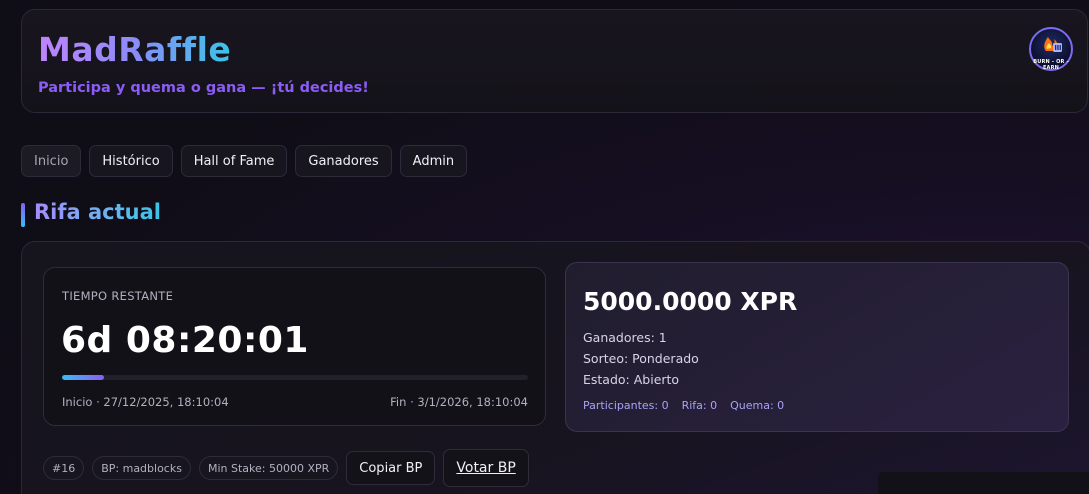 The width and height of the screenshot is (1089, 494). What do you see at coordinates (486, 468) in the screenshot?
I see `vote-bp-button: Votar BP` at bounding box center [486, 468].